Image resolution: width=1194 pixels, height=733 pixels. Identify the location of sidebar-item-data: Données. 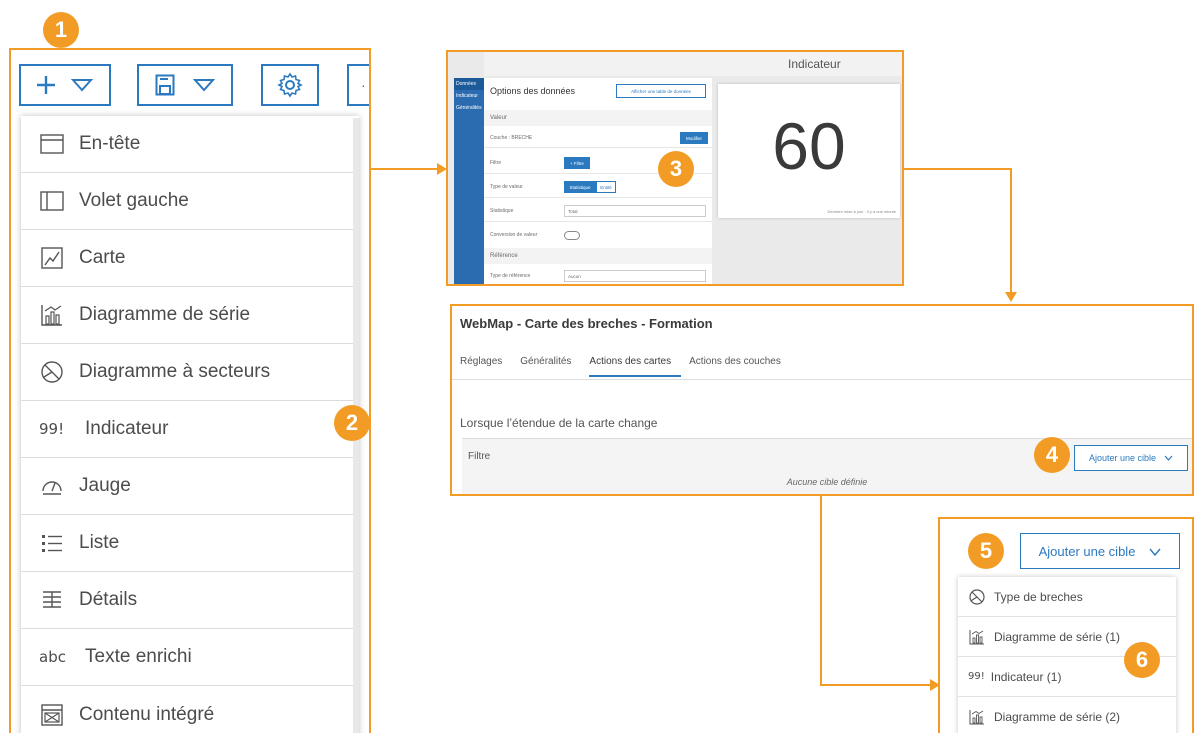
(469, 84).